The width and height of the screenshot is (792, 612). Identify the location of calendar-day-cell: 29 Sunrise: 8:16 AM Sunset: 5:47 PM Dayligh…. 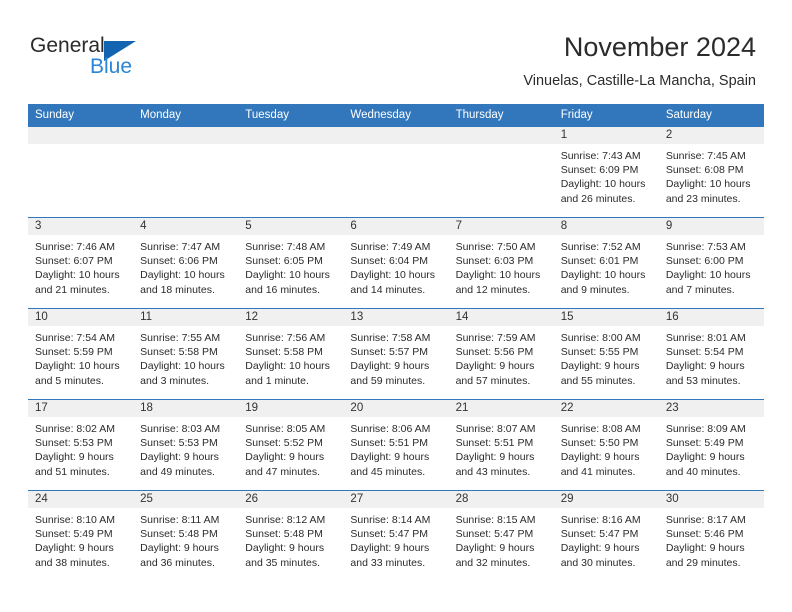
(606, 534).